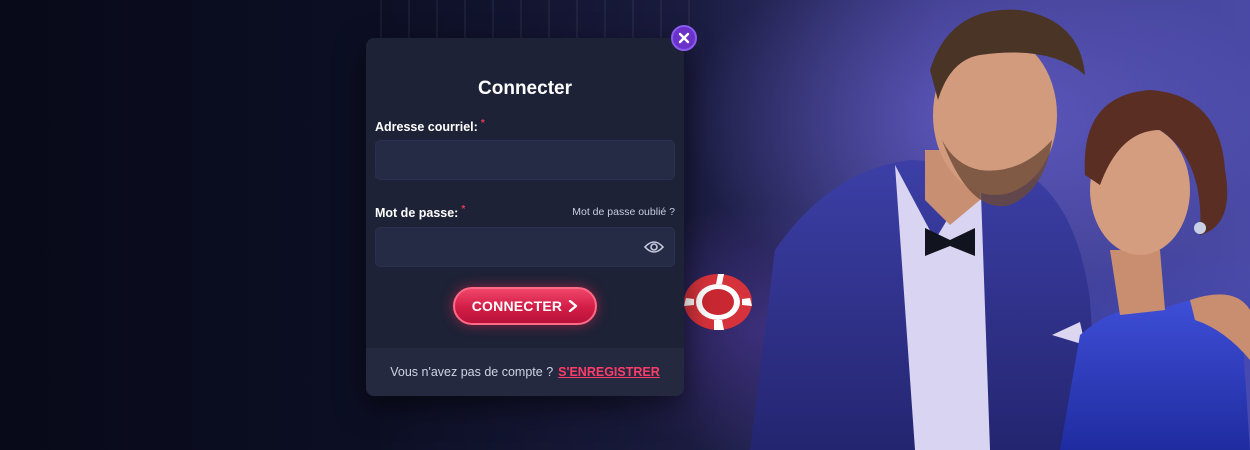  I want to click on forgot-password-link: Mot de passe oublié ?, so click(623, 212).